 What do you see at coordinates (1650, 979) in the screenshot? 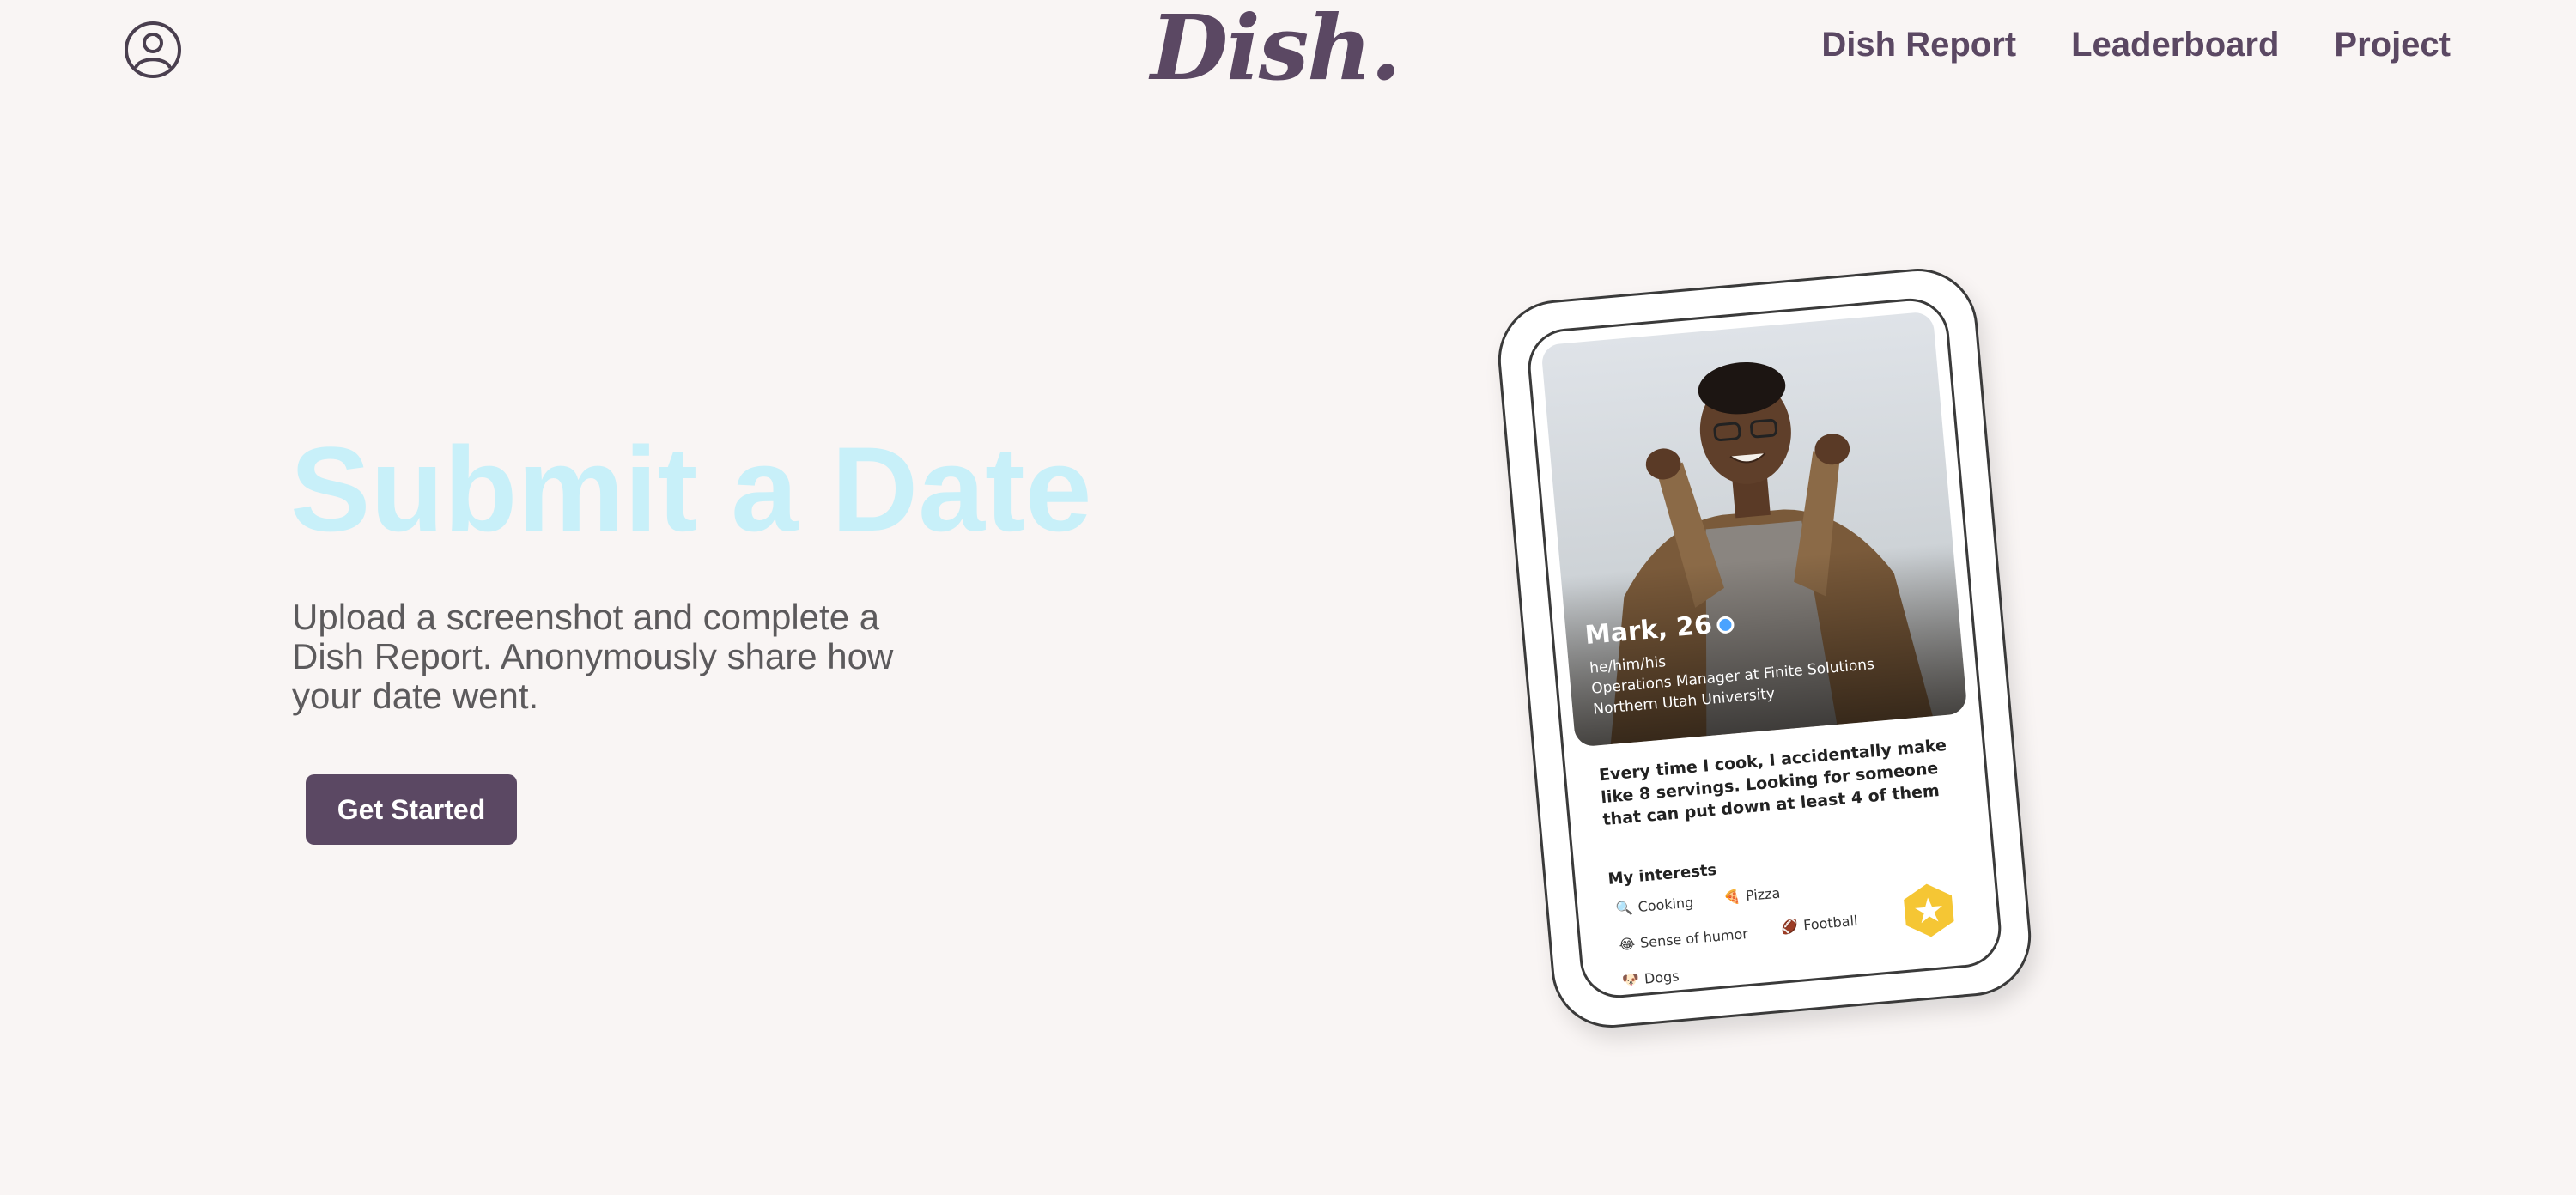
I see `interest-dogs: 🐶 Dogs` at bounding box center [1650, 979].